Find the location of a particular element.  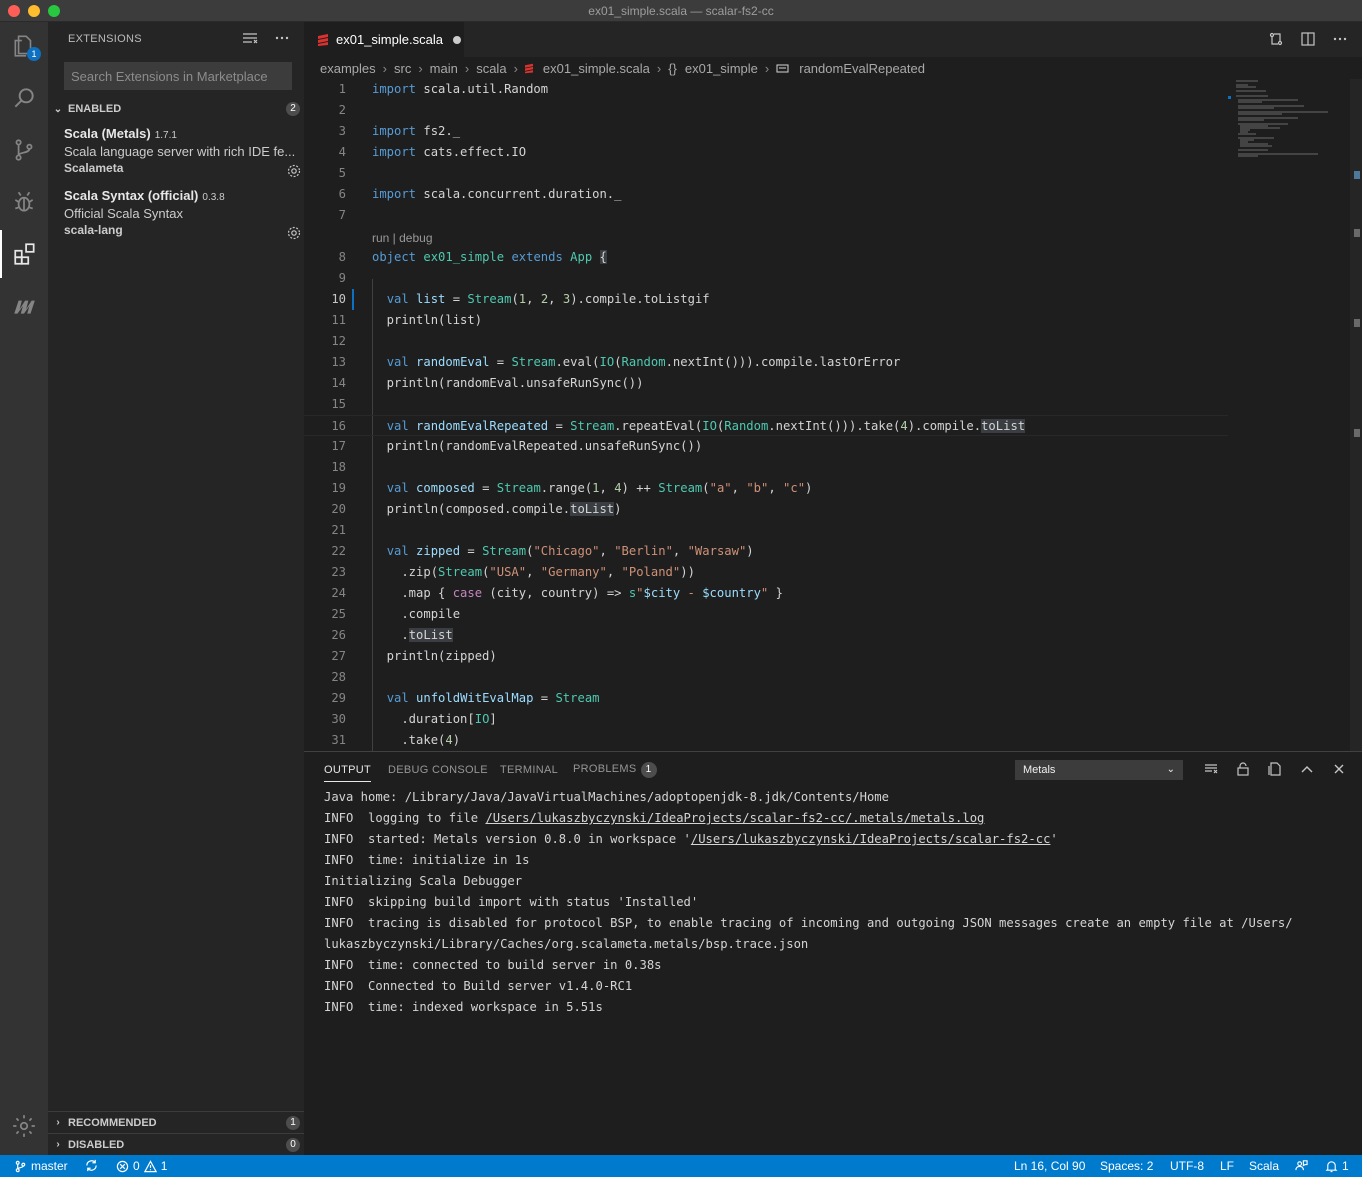

code-line: 5 is located at coordinates (766, 173).